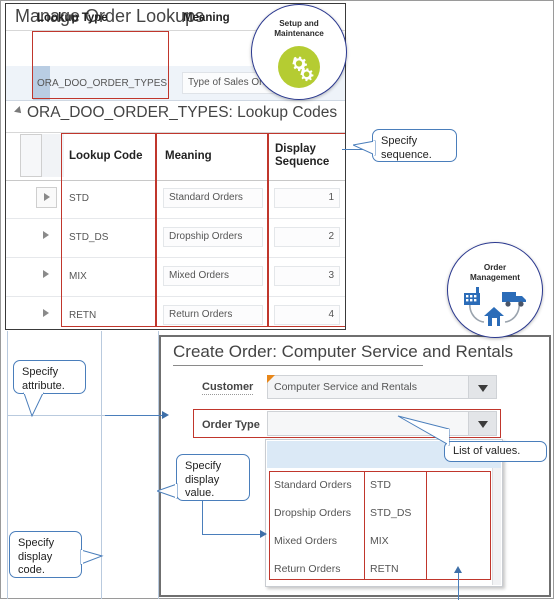 This screenshot has height=600, width=554. What do you see at coordinates (79, 198) in the screenshot?
I see `cell-lookup-code: STD` at bounding box center [79, 198].